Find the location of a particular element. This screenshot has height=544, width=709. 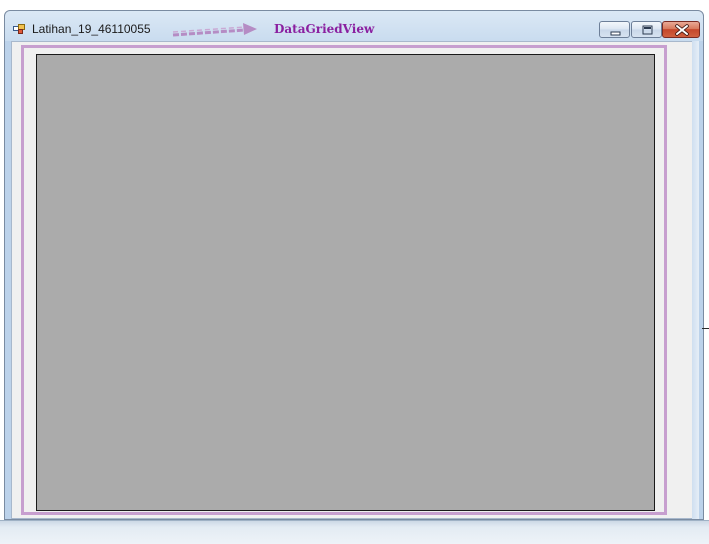

annotation-label: DataGriedView is located at coordinates (324, 29).